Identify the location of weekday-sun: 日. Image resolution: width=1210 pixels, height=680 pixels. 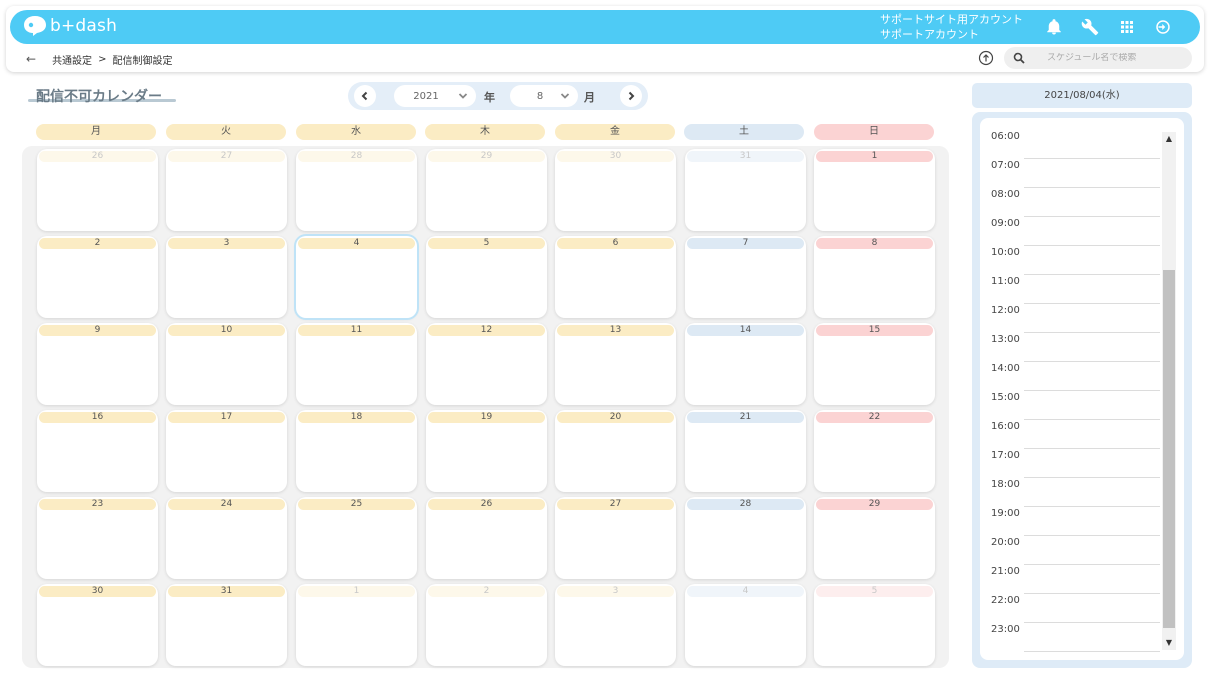
(874, 132).